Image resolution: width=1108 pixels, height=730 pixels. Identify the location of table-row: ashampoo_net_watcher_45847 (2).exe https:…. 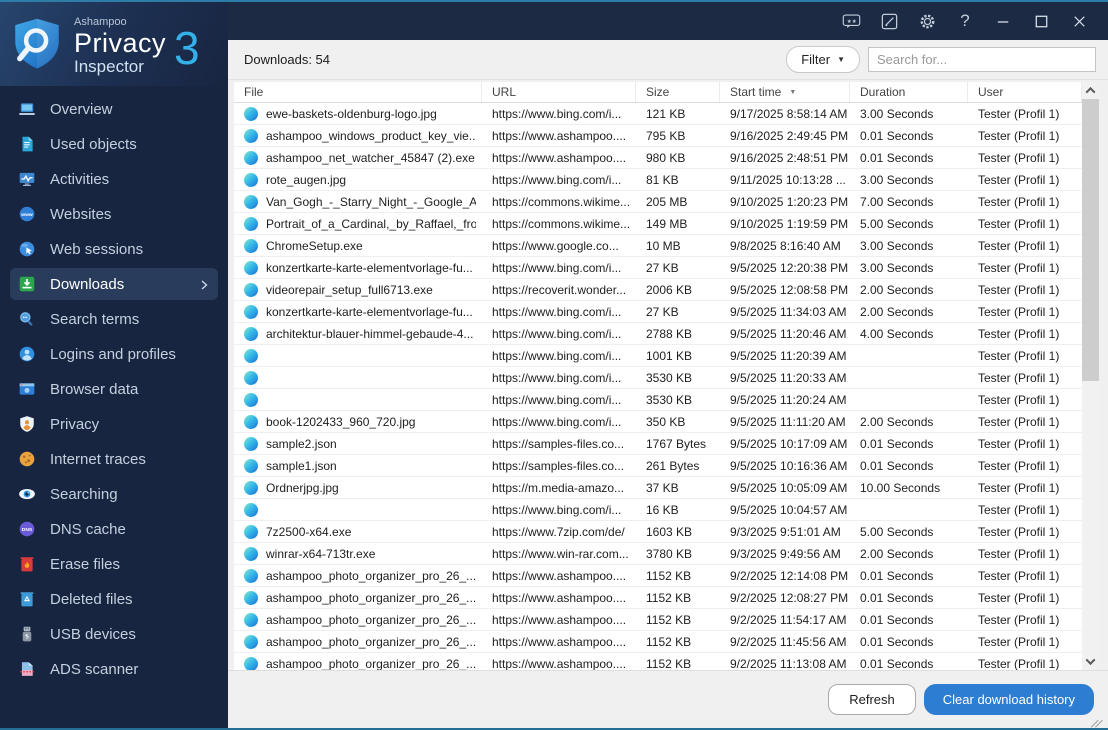
(658, 158).